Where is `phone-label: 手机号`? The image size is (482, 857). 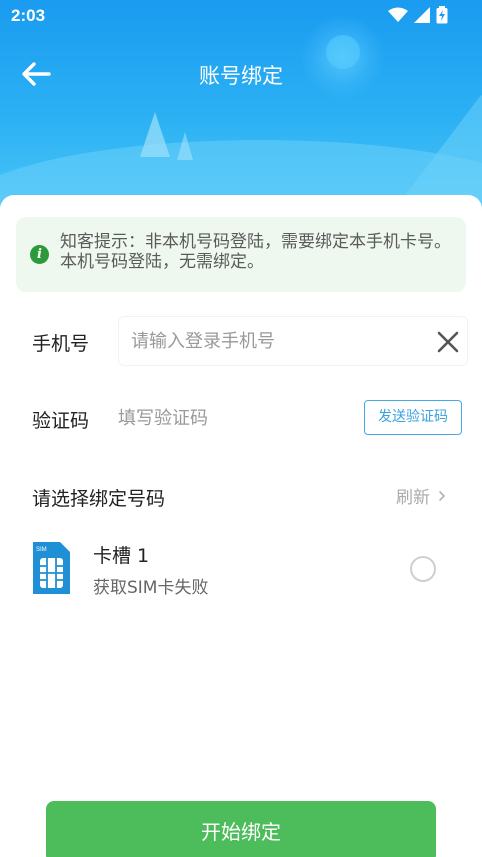
phone-label: 手机号 is located at coordinates (61, 344).